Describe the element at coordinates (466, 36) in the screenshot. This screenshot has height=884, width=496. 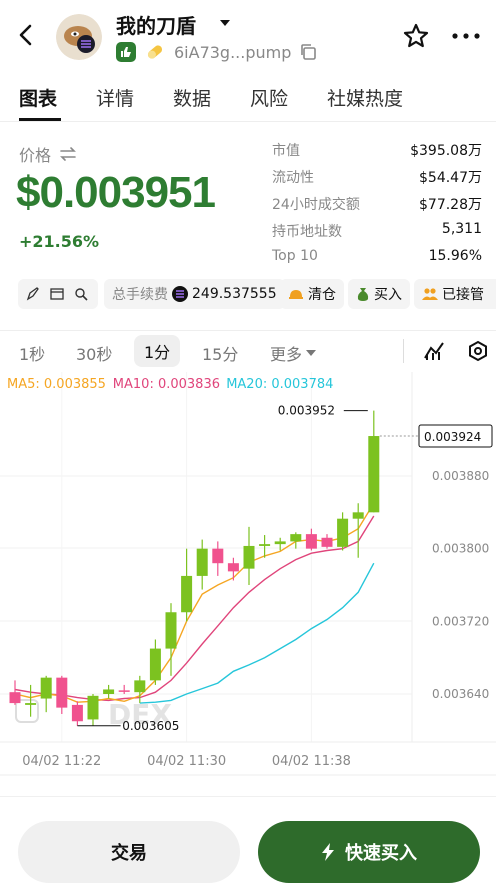
I see `more-icon` at that location.